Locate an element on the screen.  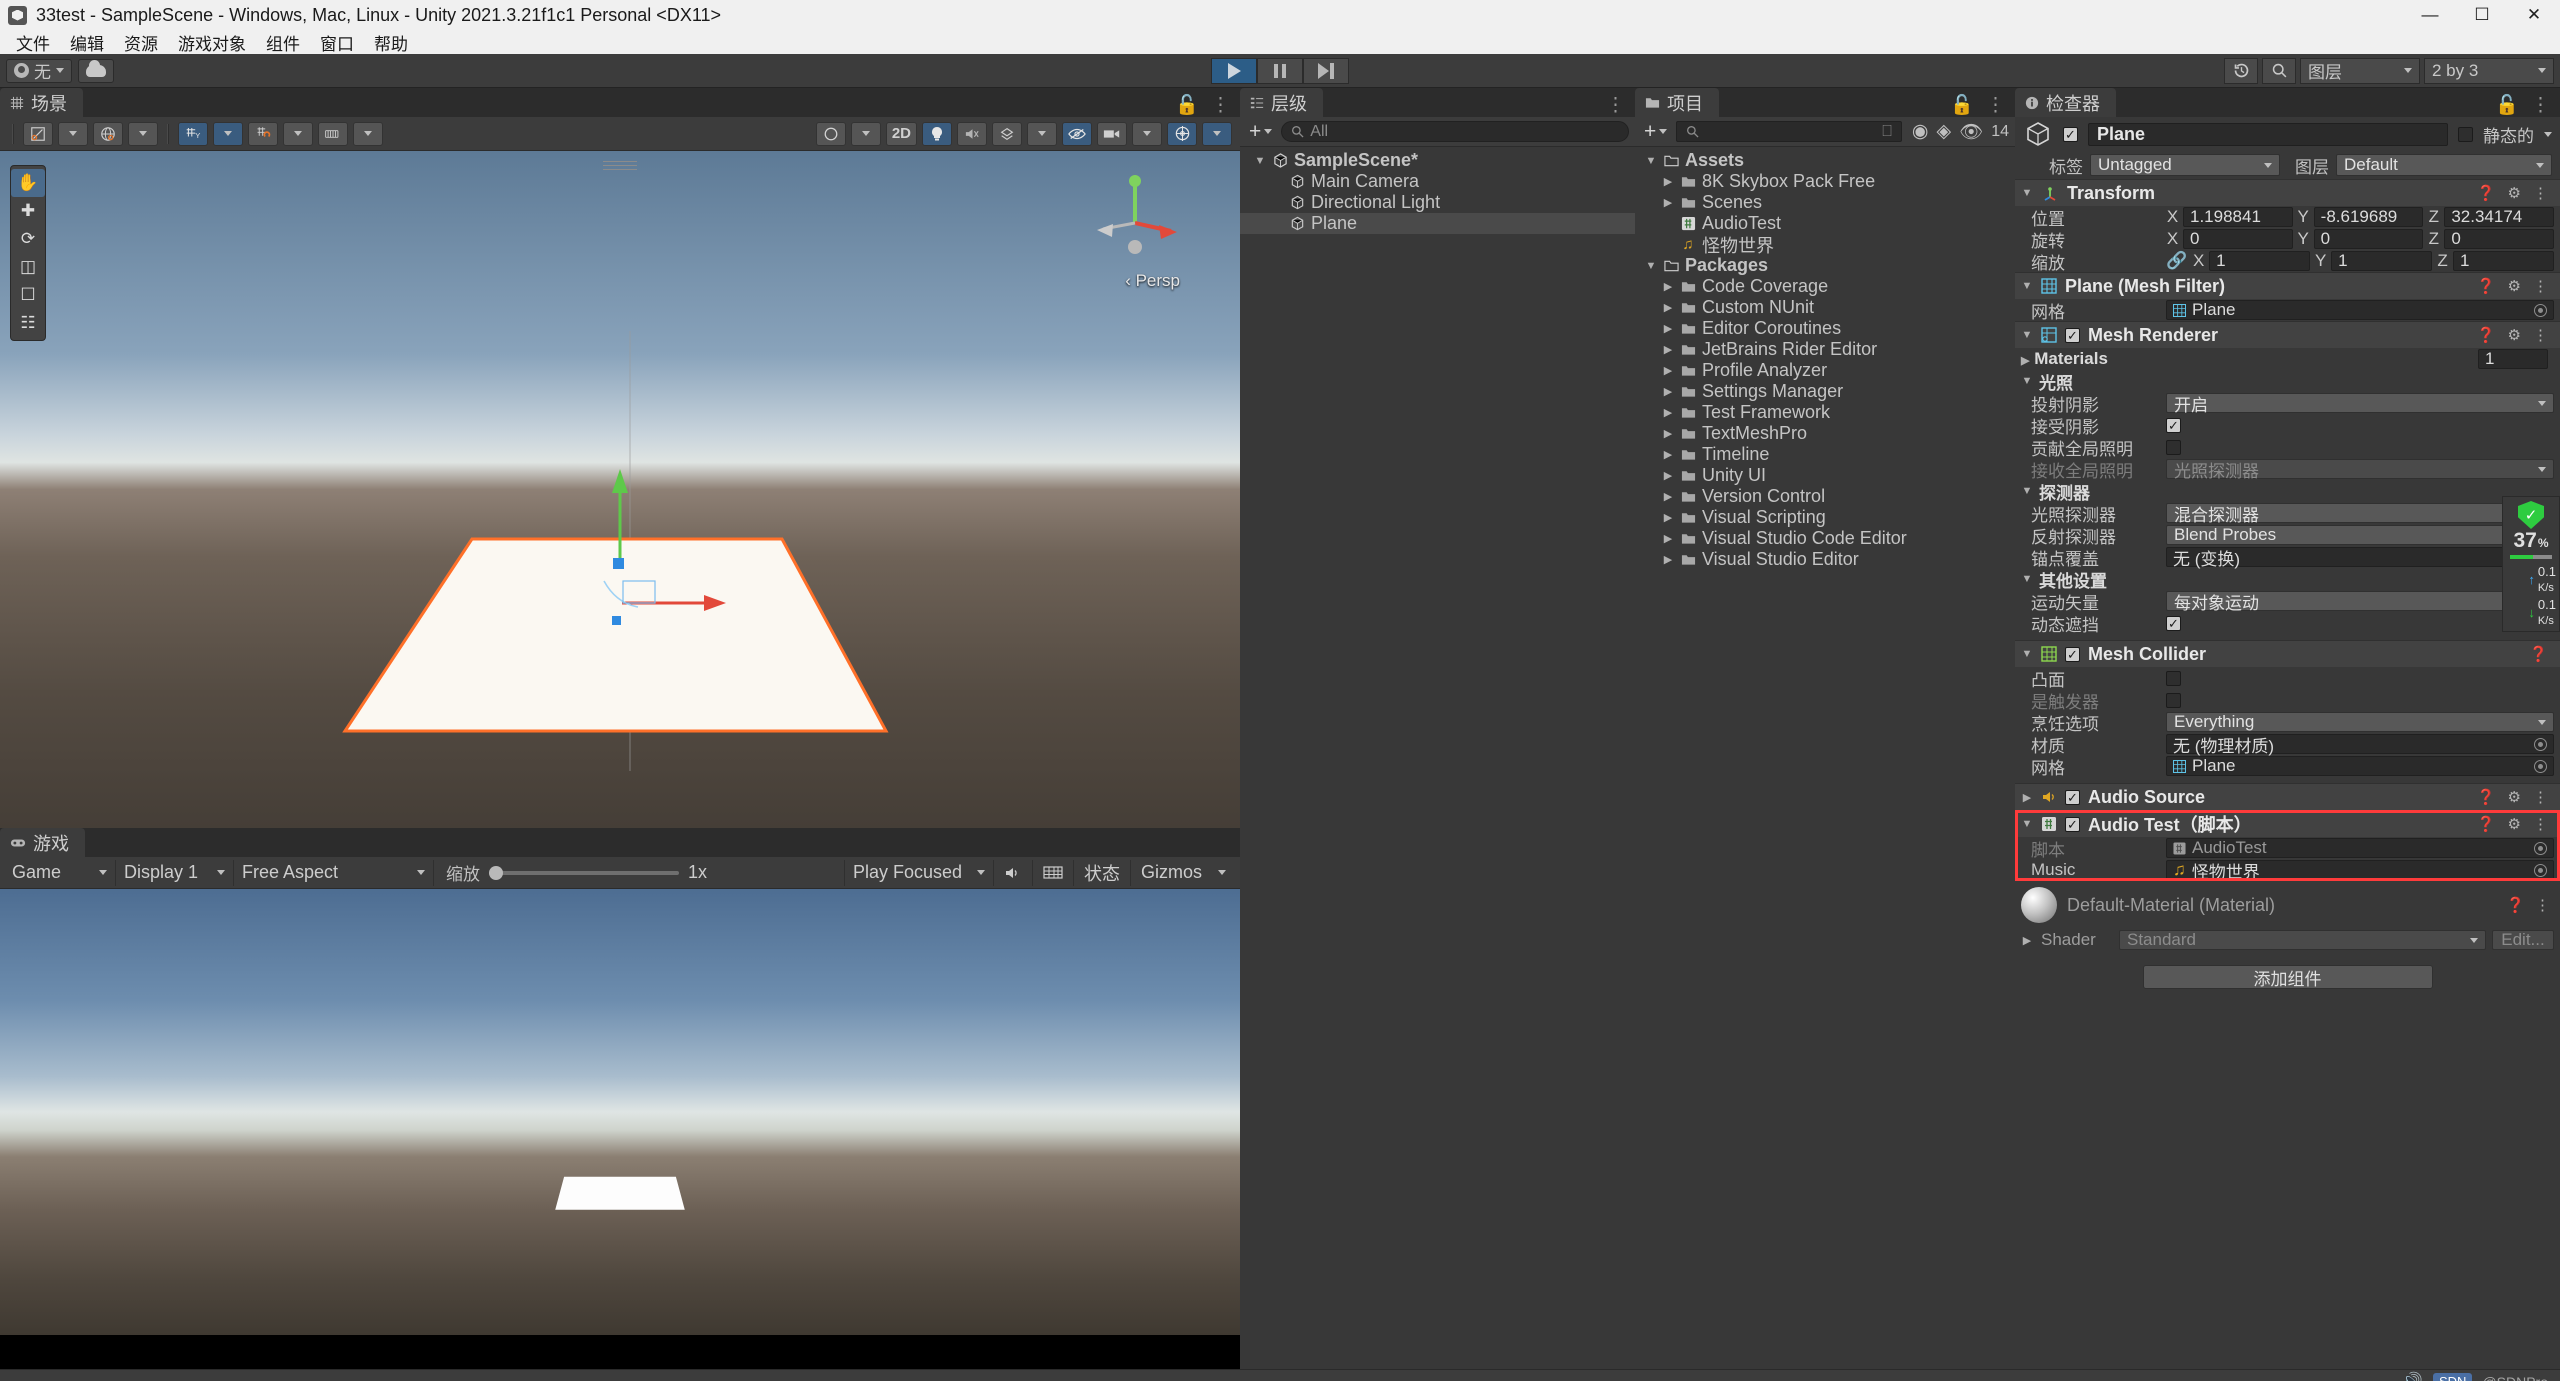
tree-row: ▶ Version Control is located at coordinates (1825, 496).